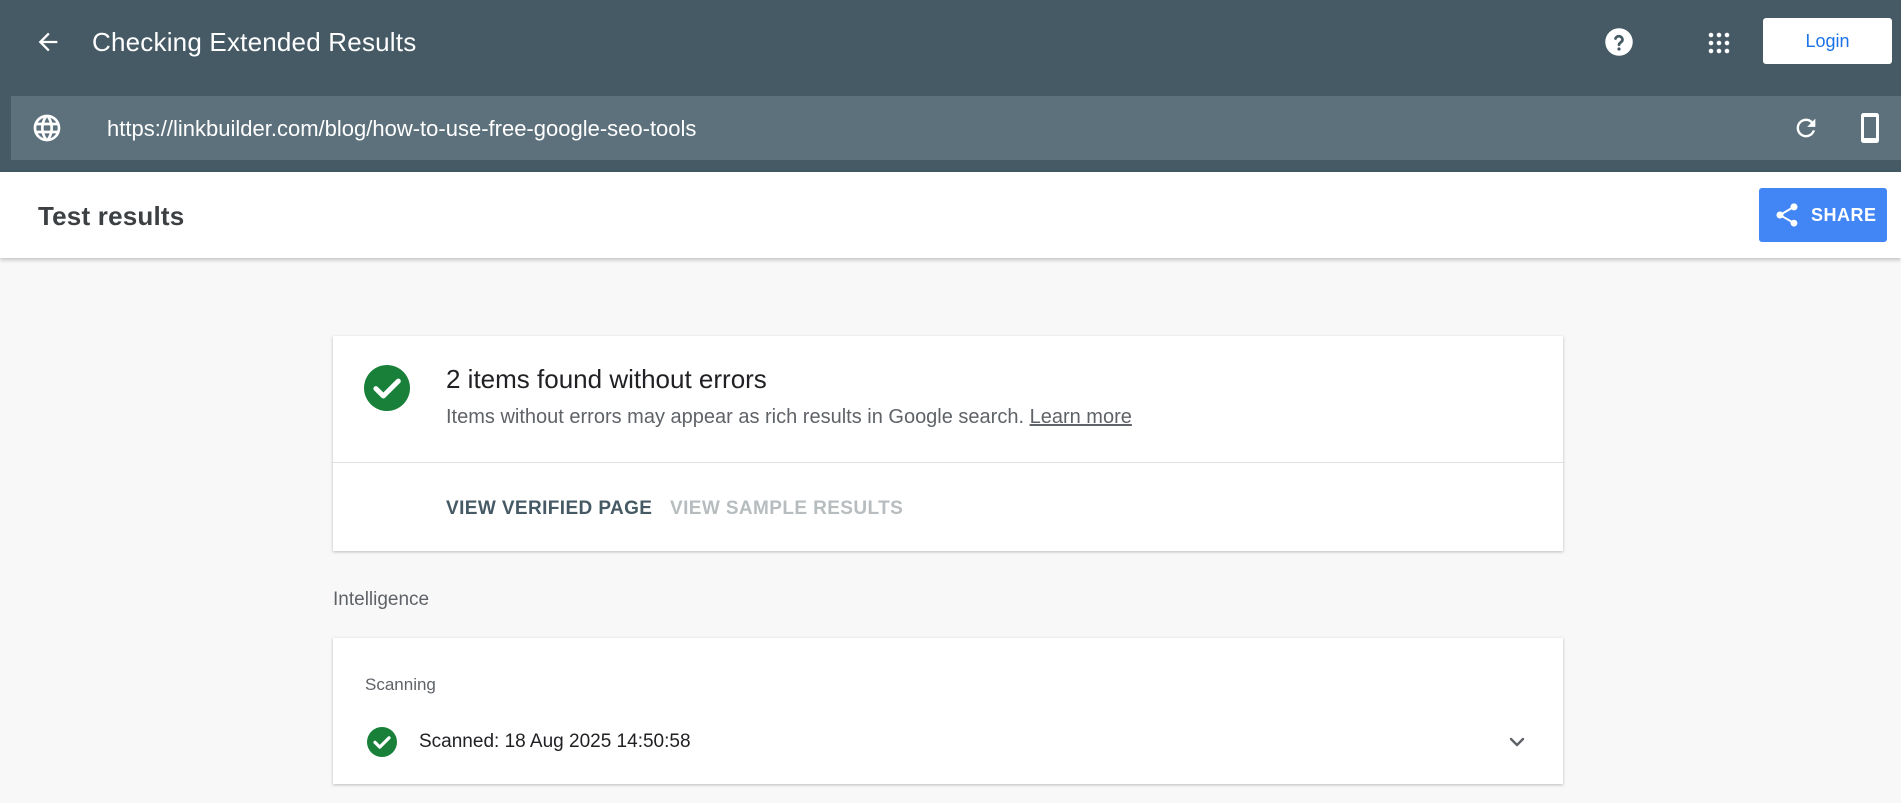  What do you see at coordinates (400, 684) in the screenshot?
I see `scanning-heading: Scanning` at bounding box center [400, 684].